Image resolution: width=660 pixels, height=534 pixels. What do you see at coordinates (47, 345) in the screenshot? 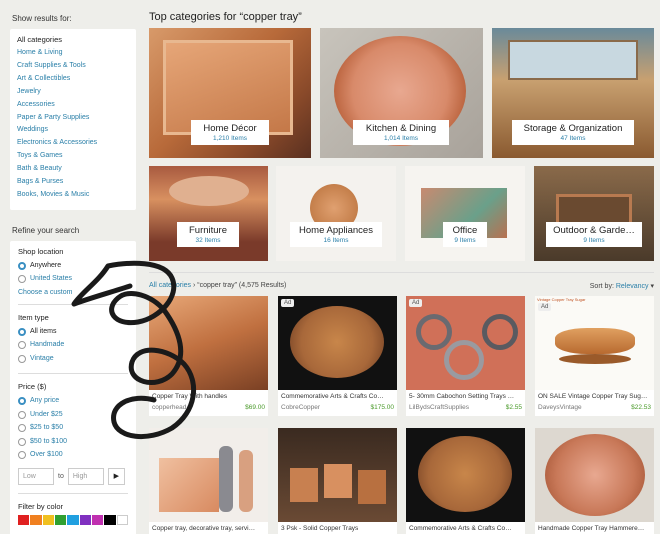
I see `radio-label: Handmade` at bounding box center [47, 345].